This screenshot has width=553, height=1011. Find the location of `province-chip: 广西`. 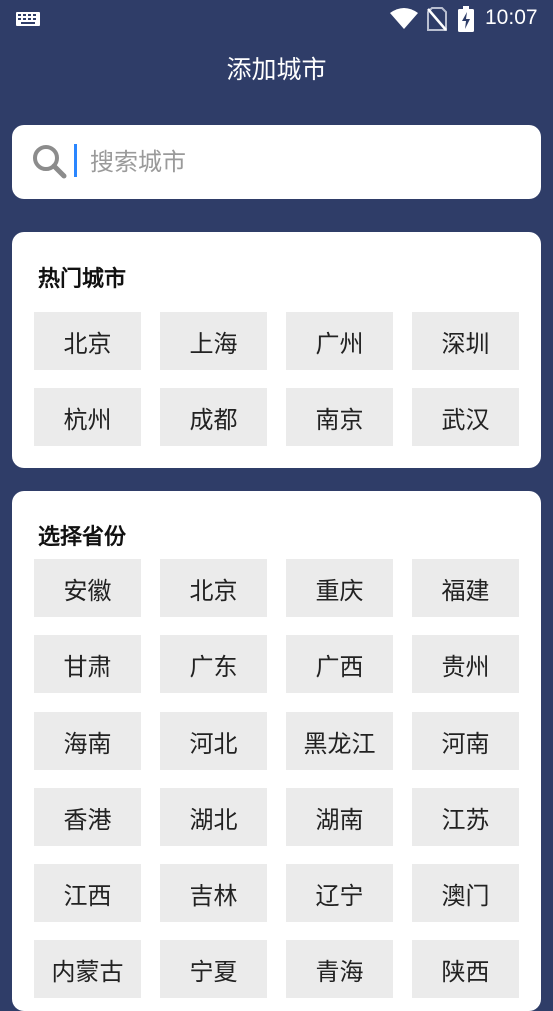

province-chip: 广西 is located at coordinates (339, 664).